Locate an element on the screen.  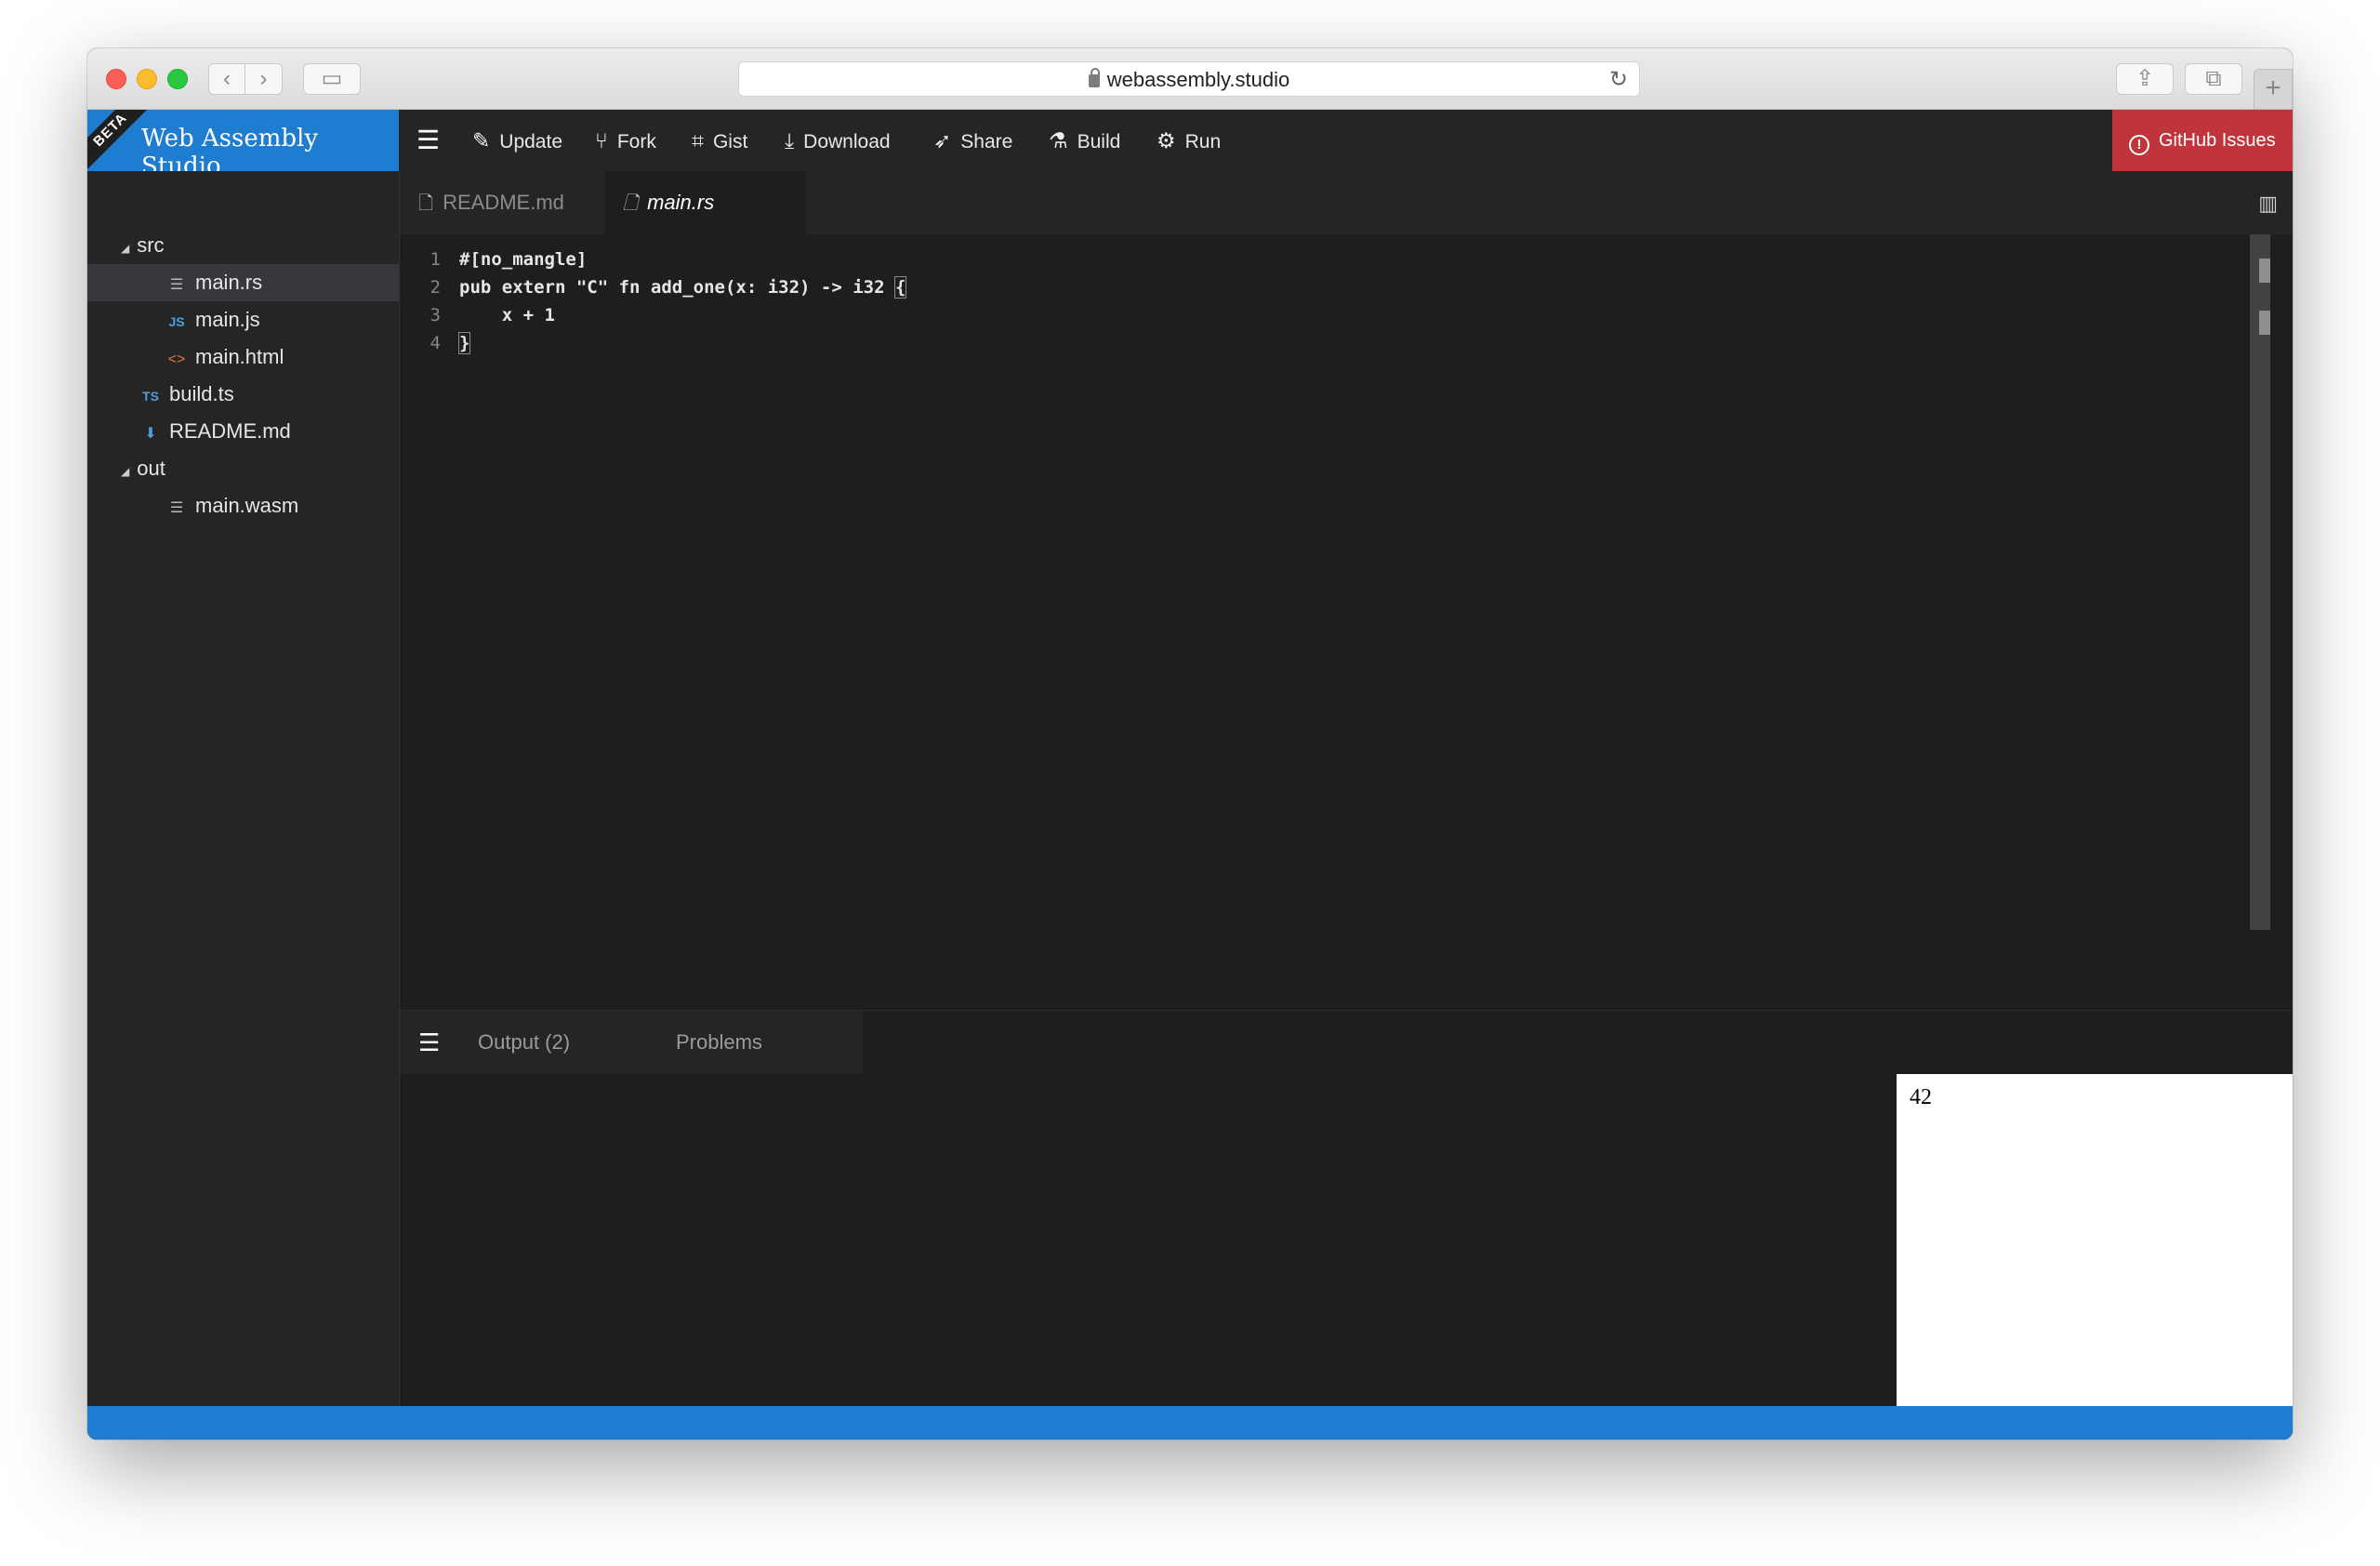
download-button: ⤓ Download is located at coordinates (838, 140).